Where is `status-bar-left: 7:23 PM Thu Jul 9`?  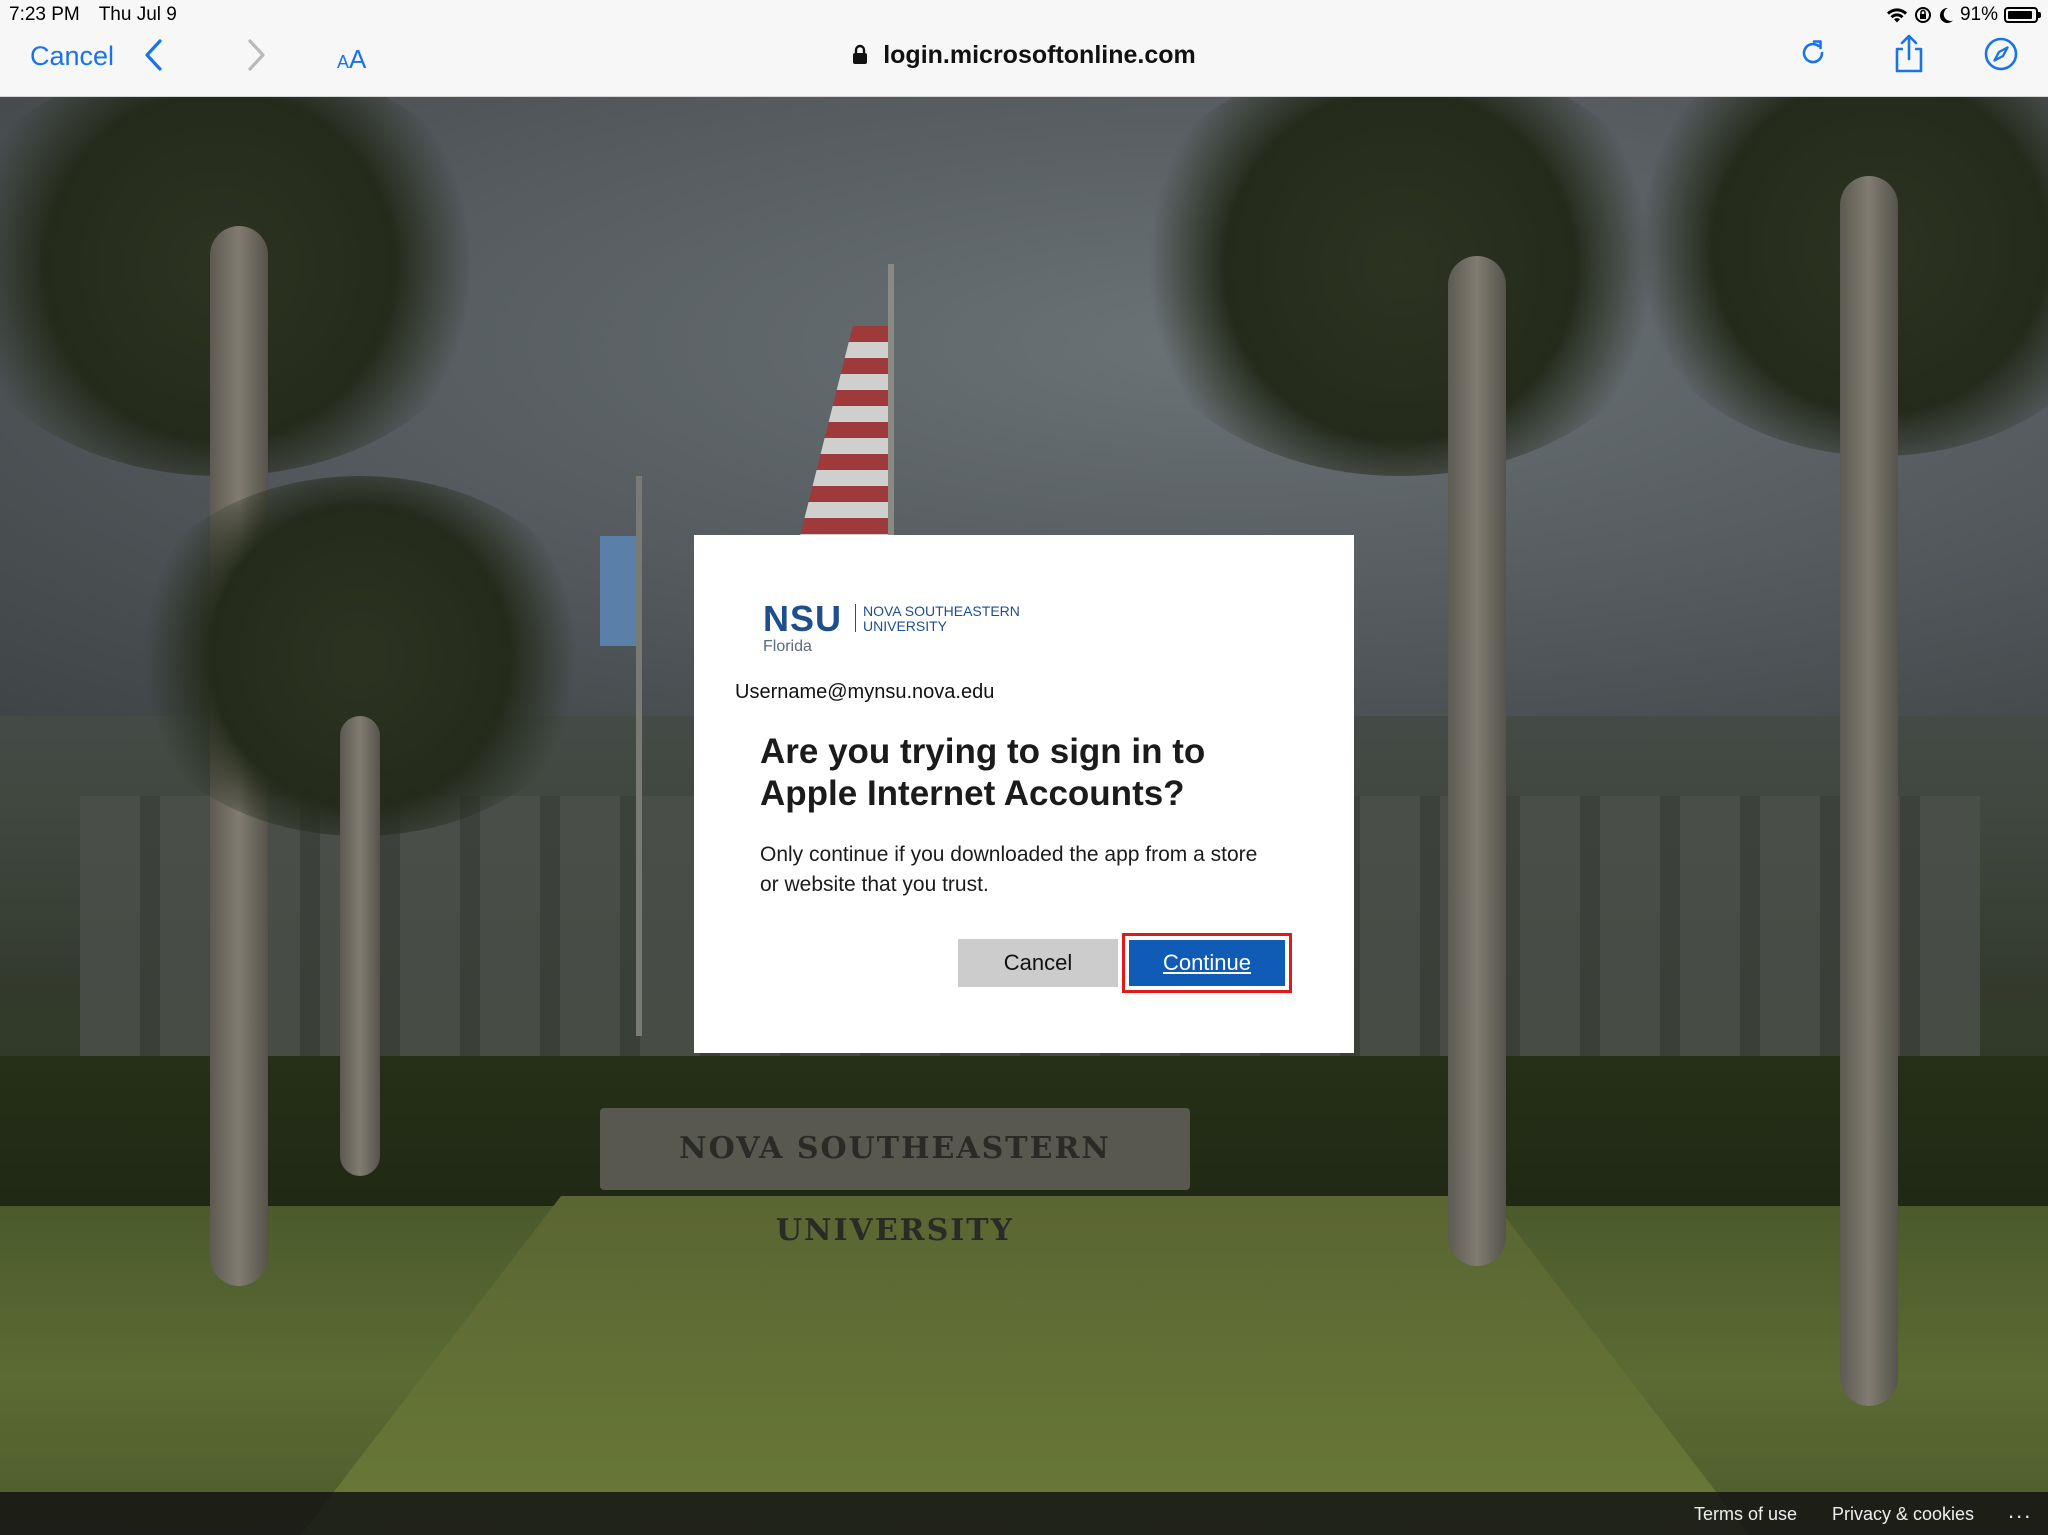
status-bar-left: 7:23 PM Thu Jul 9 is located at coordinates (100, 15).